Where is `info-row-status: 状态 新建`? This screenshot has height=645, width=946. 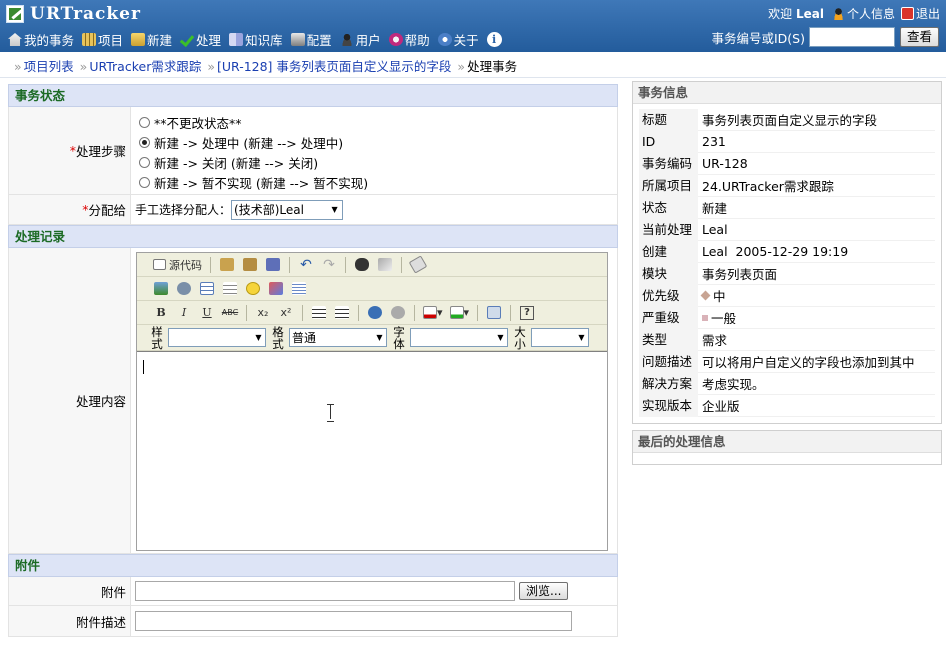
info-row-status: 状态 新建 is located at coordinates (787, 207).